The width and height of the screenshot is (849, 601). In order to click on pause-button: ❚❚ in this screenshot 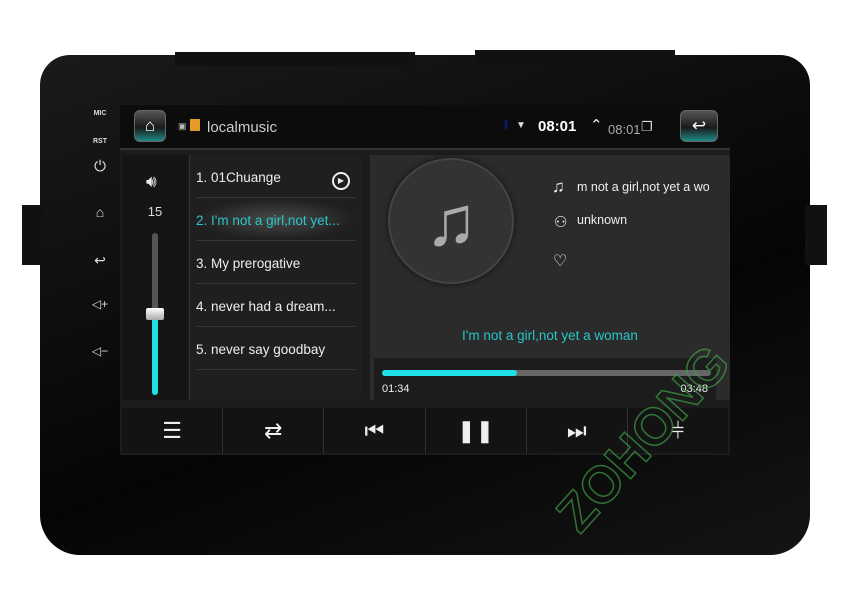, I will do `click(476, 430)`.